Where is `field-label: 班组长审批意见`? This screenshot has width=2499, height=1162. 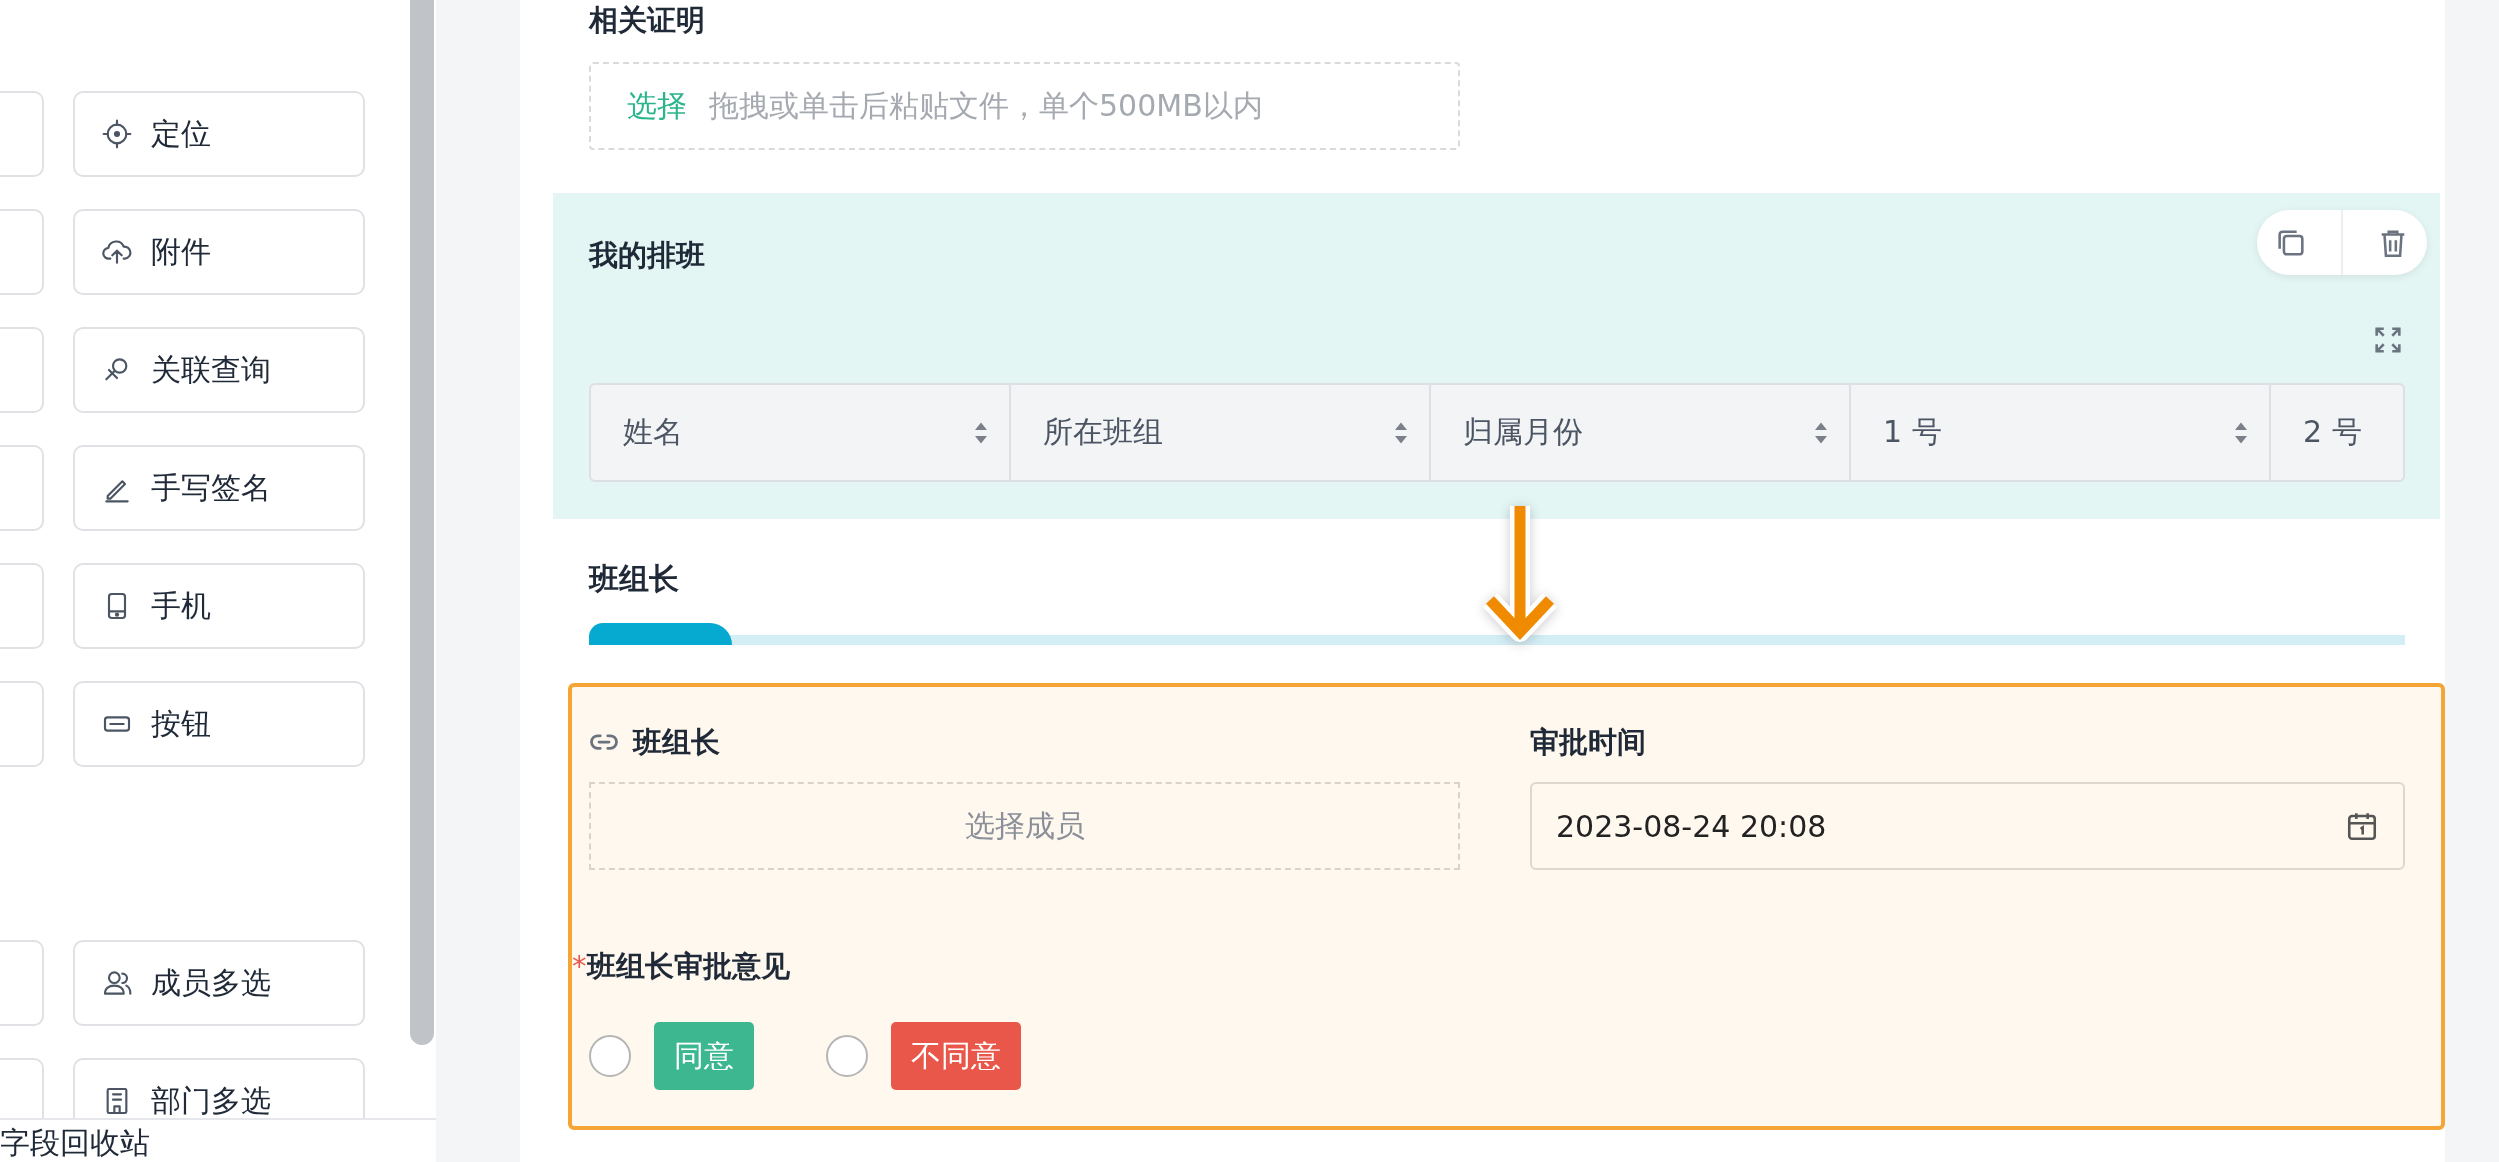
field-label: 班组长审批意见 is located at coordinates (688, 966).